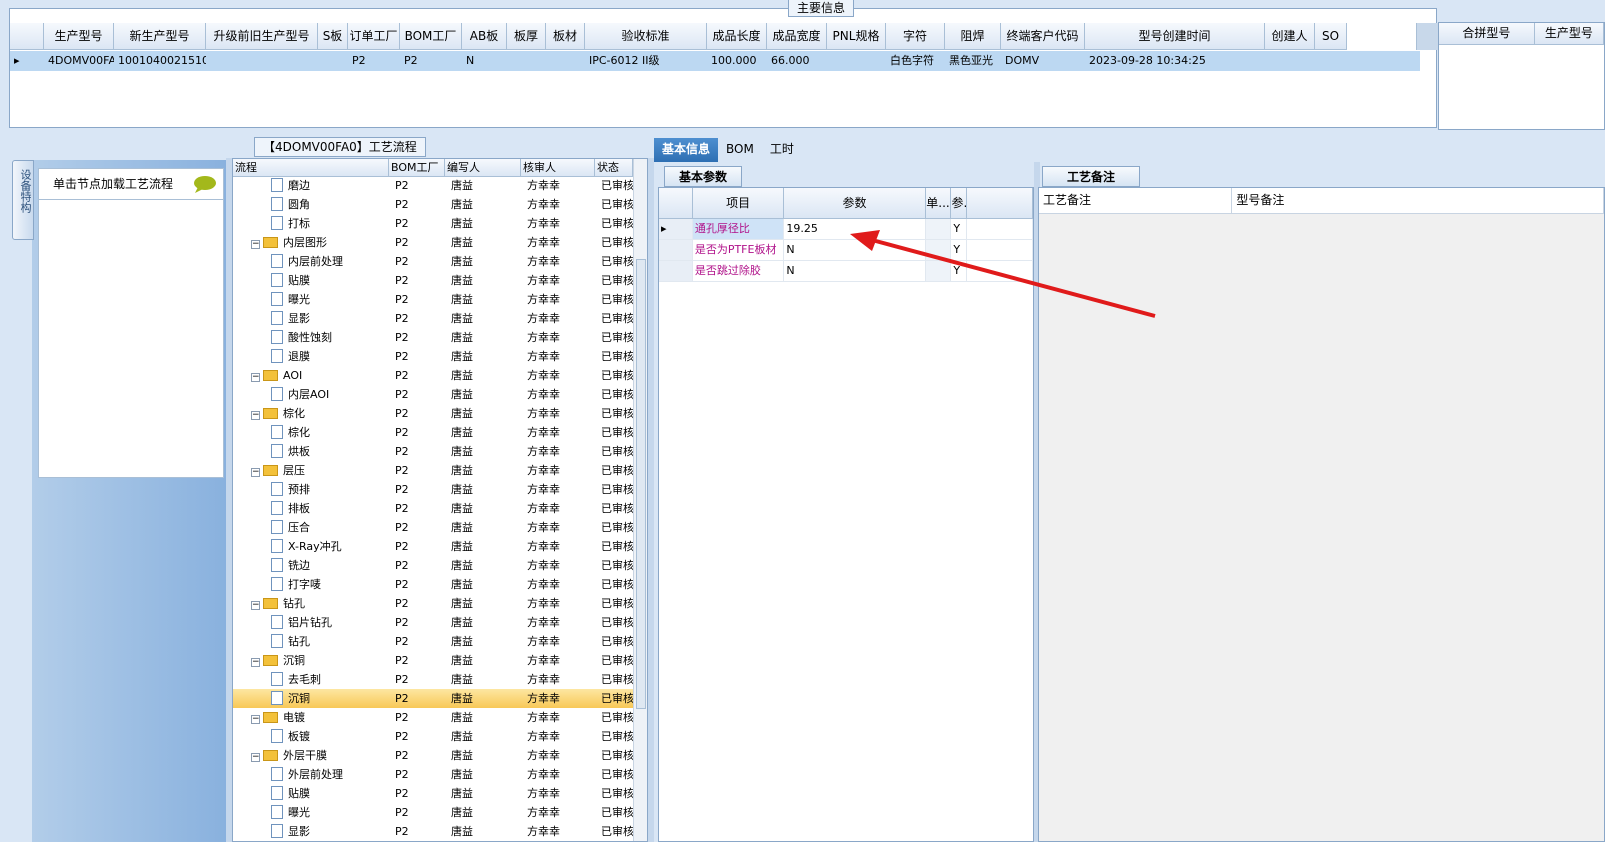  I want to click on process-flow-title: 【4DOMV00FA0】工艺流程, so click(340, 147).